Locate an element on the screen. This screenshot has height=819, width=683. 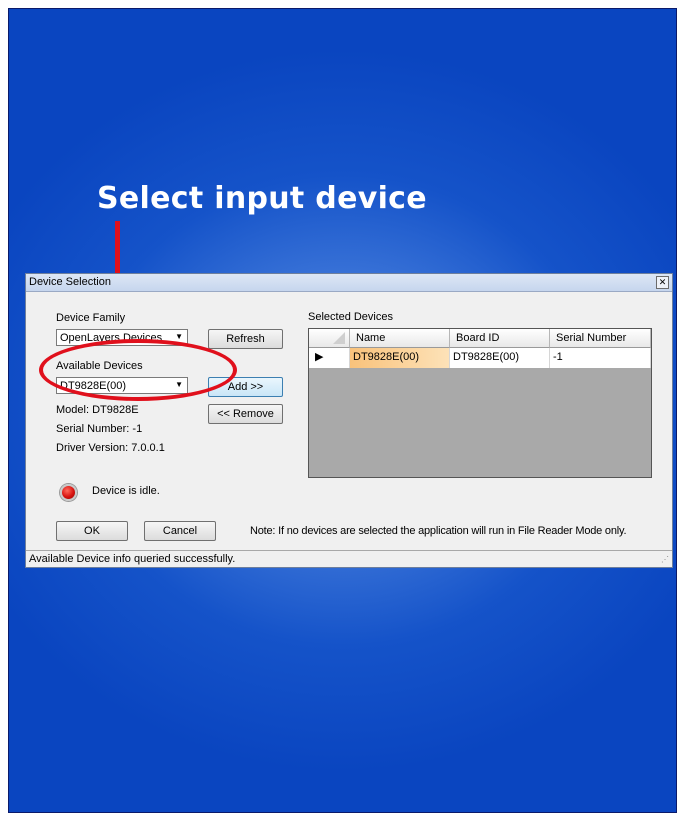
refresh-button: Refresh is located at coordinates (245, 339).